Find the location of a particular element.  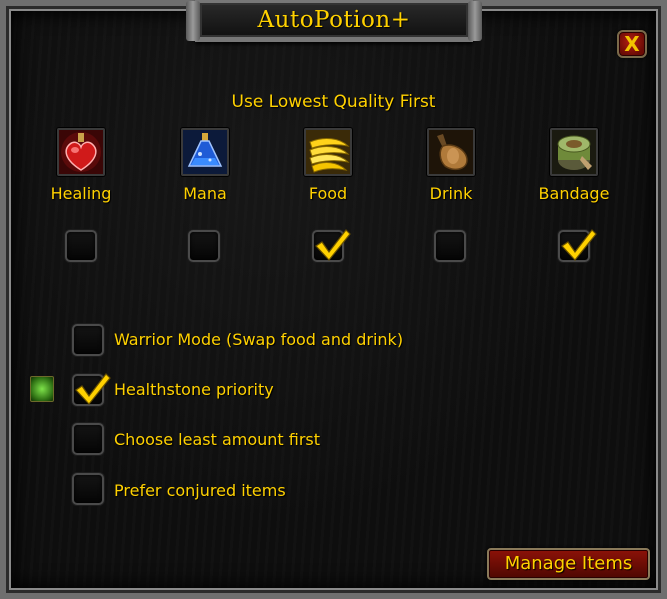

healing-checkbox is located at coordinates (81, 246).